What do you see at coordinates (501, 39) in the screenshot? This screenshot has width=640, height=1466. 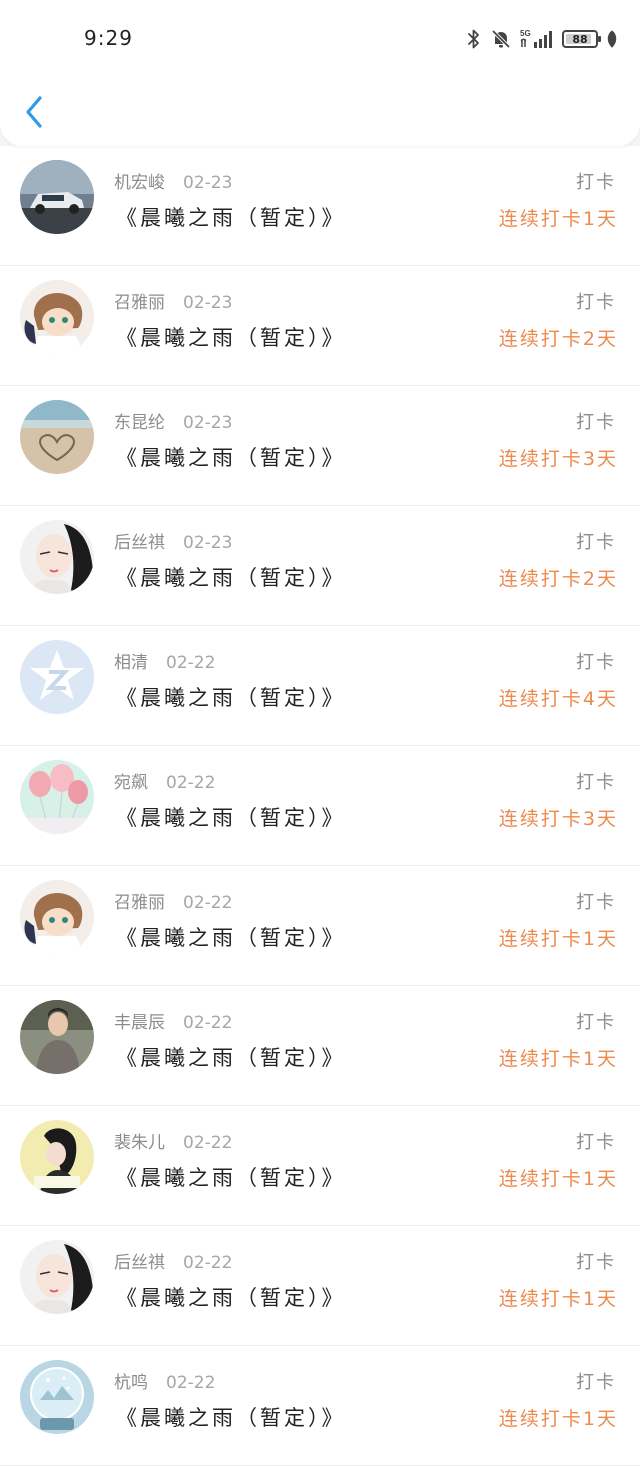 I see `mute-bell-icon` at bounding box center [501, 39].